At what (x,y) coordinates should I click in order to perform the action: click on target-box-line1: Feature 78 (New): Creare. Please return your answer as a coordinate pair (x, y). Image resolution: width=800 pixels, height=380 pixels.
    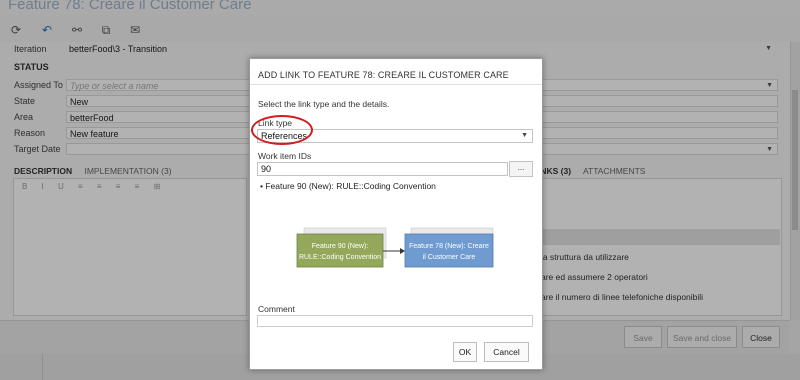
    Looking at the image, I should click on (449, 246).